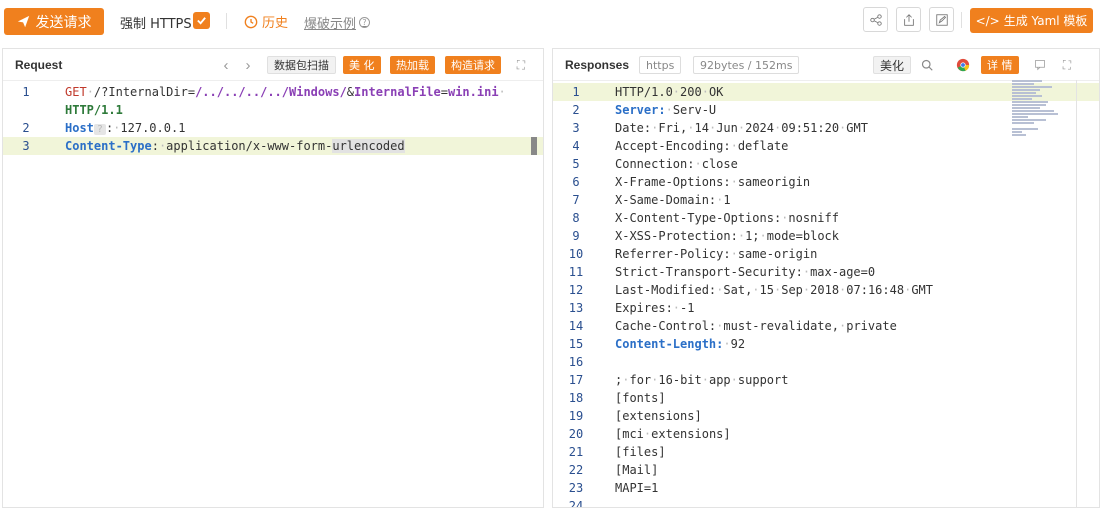 The image size is (1103, 508). I want to click on request-title: Request, so click(39, 65).